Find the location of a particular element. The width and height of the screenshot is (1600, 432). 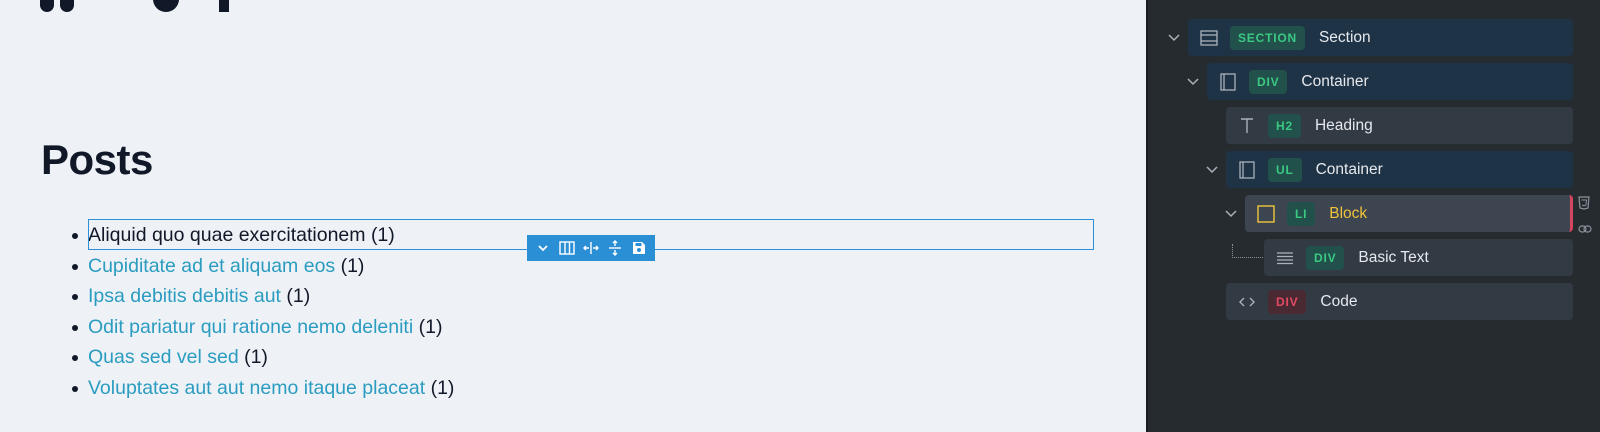

element-tag: LI is located at coordinates (1301, 213).